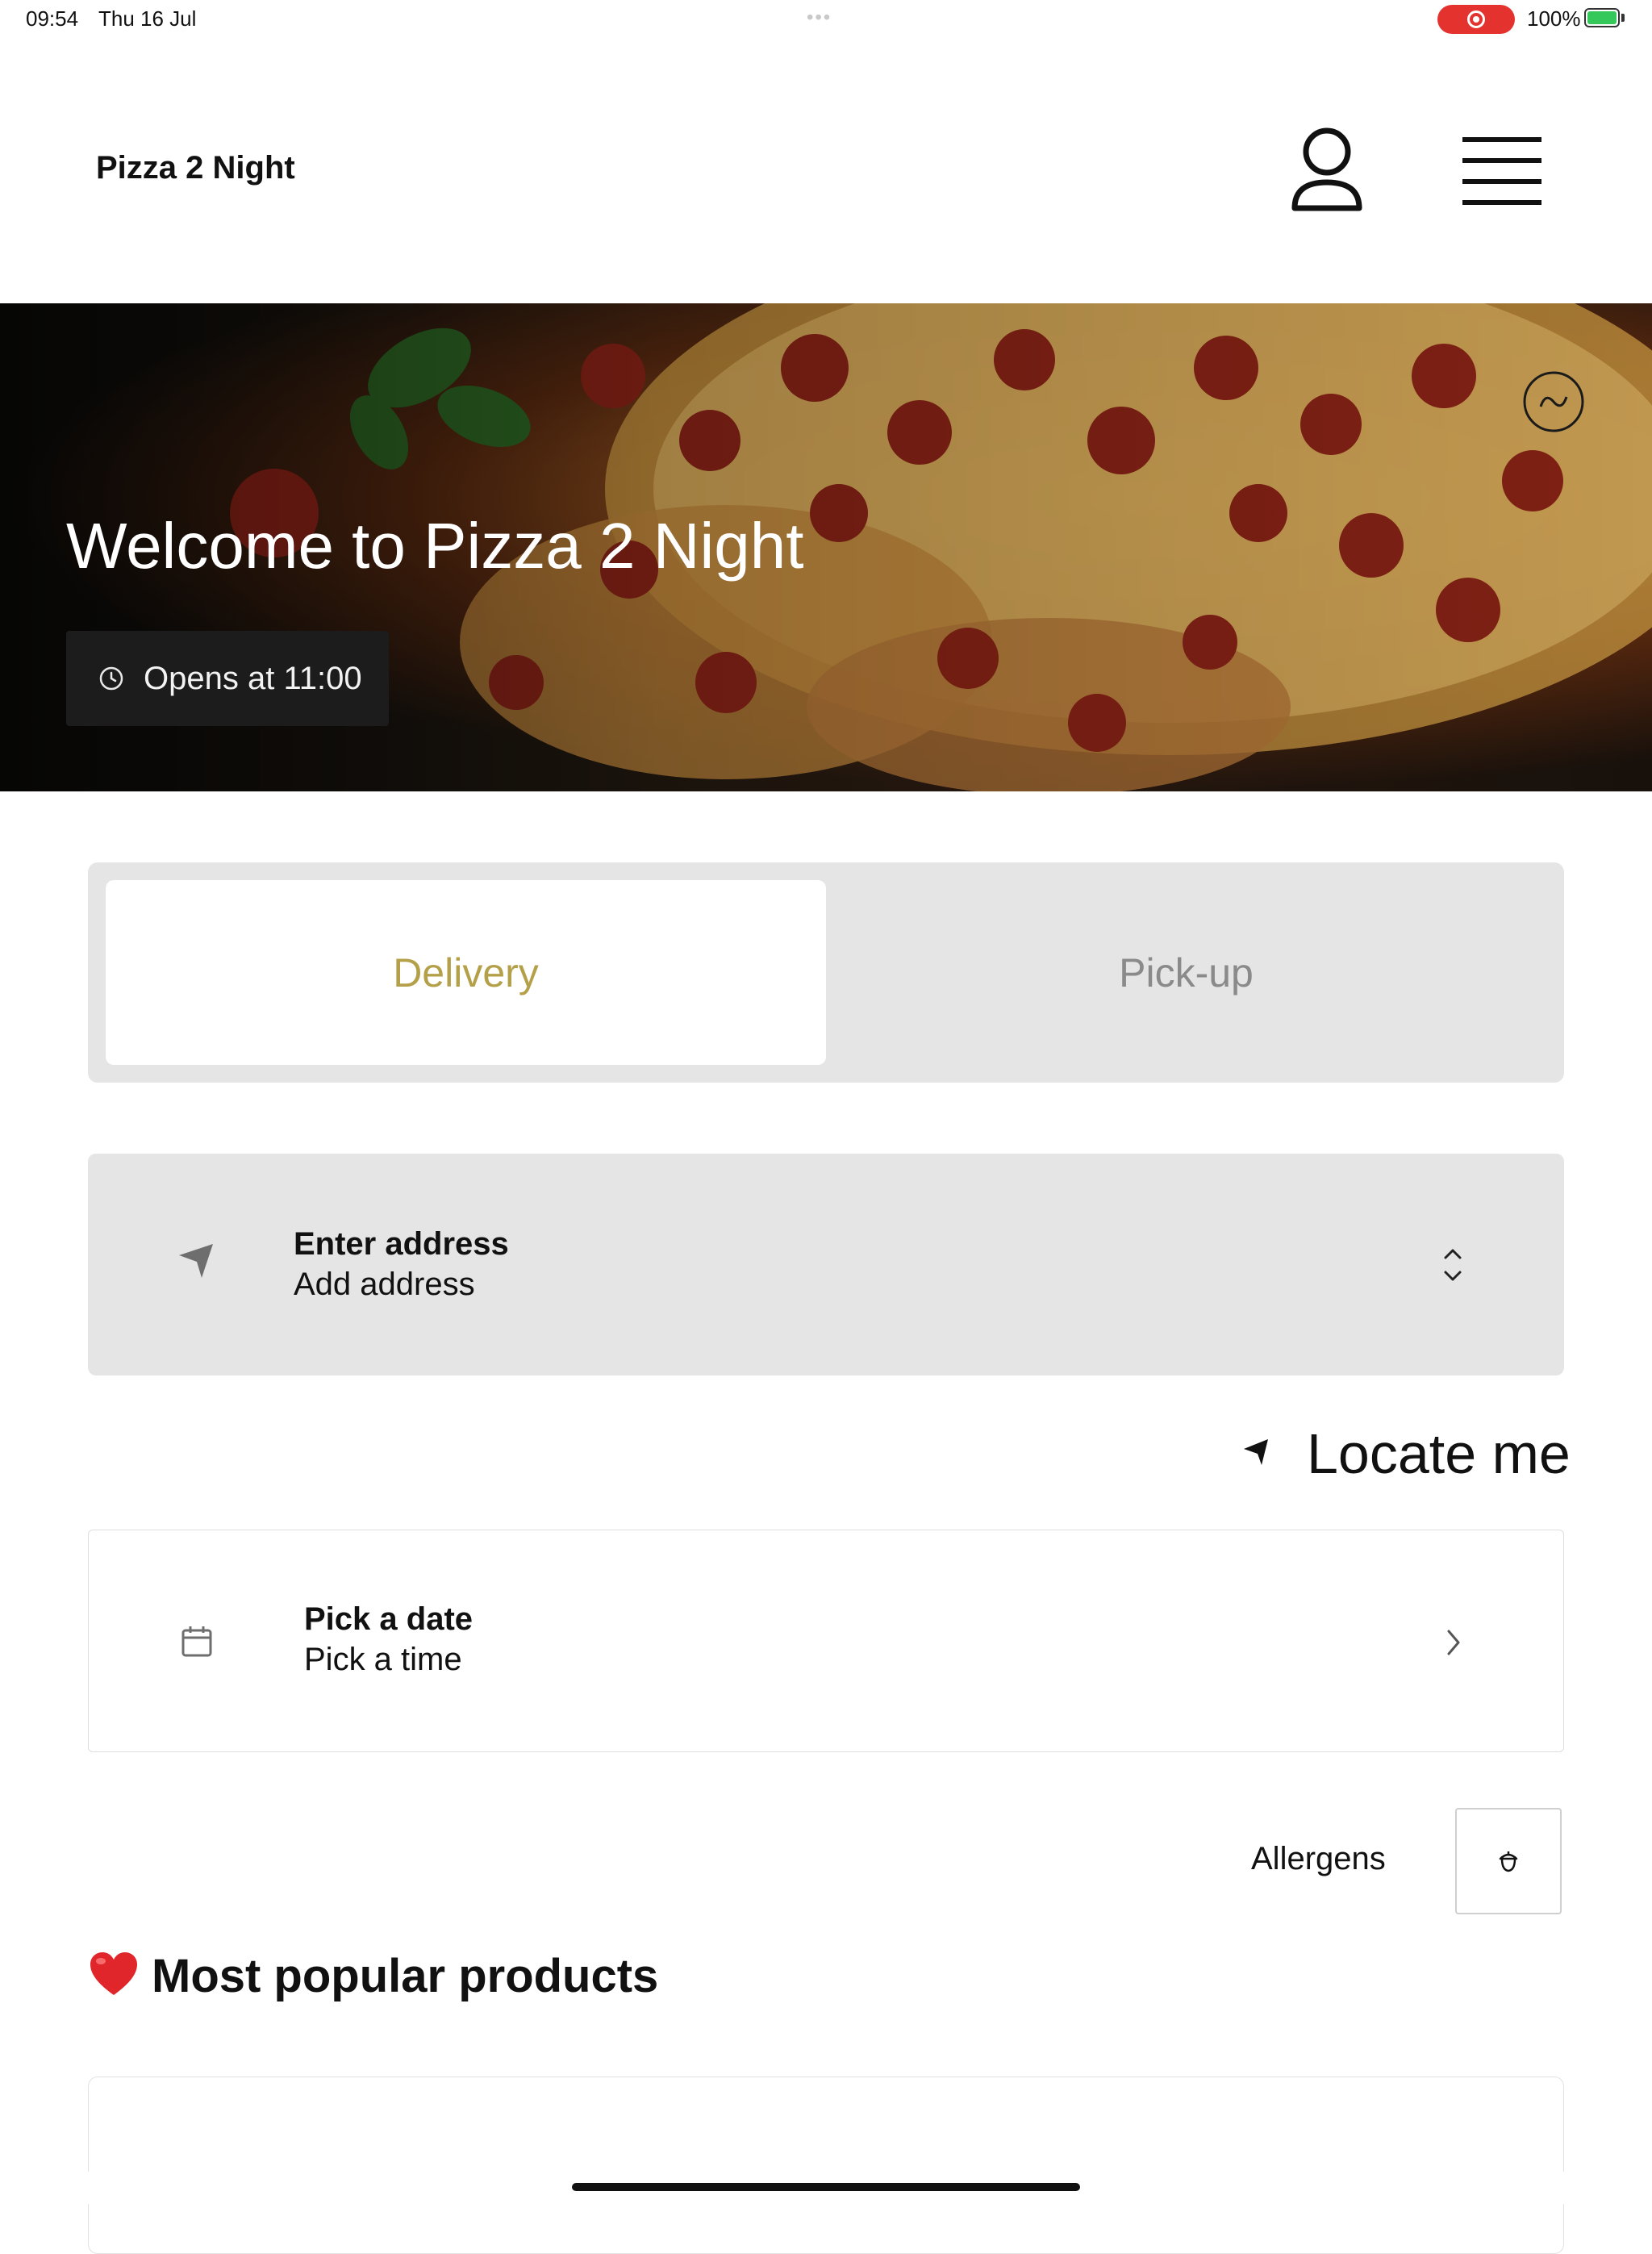 Image resolution: width=1652 pixels, height=2254 pixels. What do you see at coordinates (1553, 401) in the screenshot?
I see `restaurant-logo` at bounding box center [1553, 401].